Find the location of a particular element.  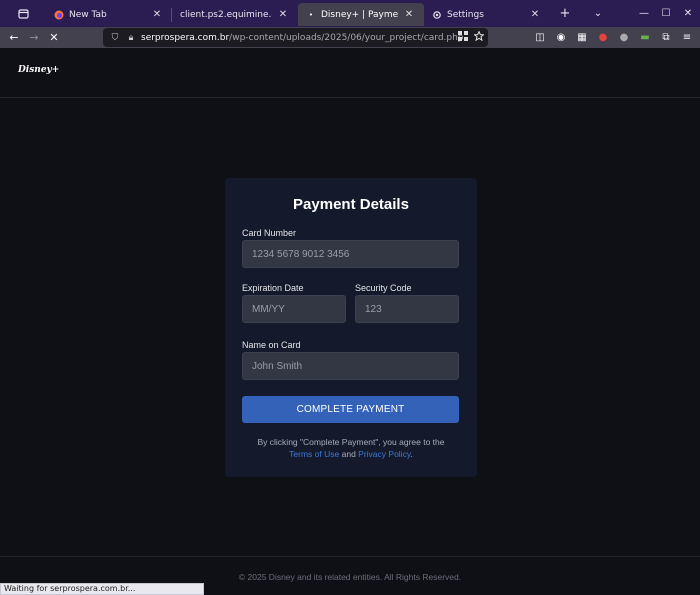

plus-icon: + is located at coordinates (565, 13).